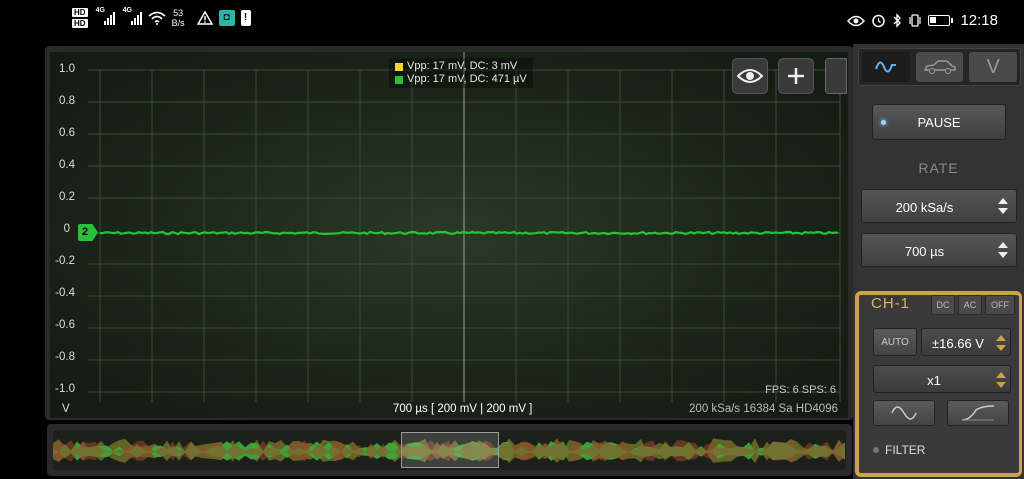 The height and width of the screenshot is (479, 1024). I want to click on legend-row-ch2: Vpp: 17 mV, DC: 471 µV, so click(461, 79).